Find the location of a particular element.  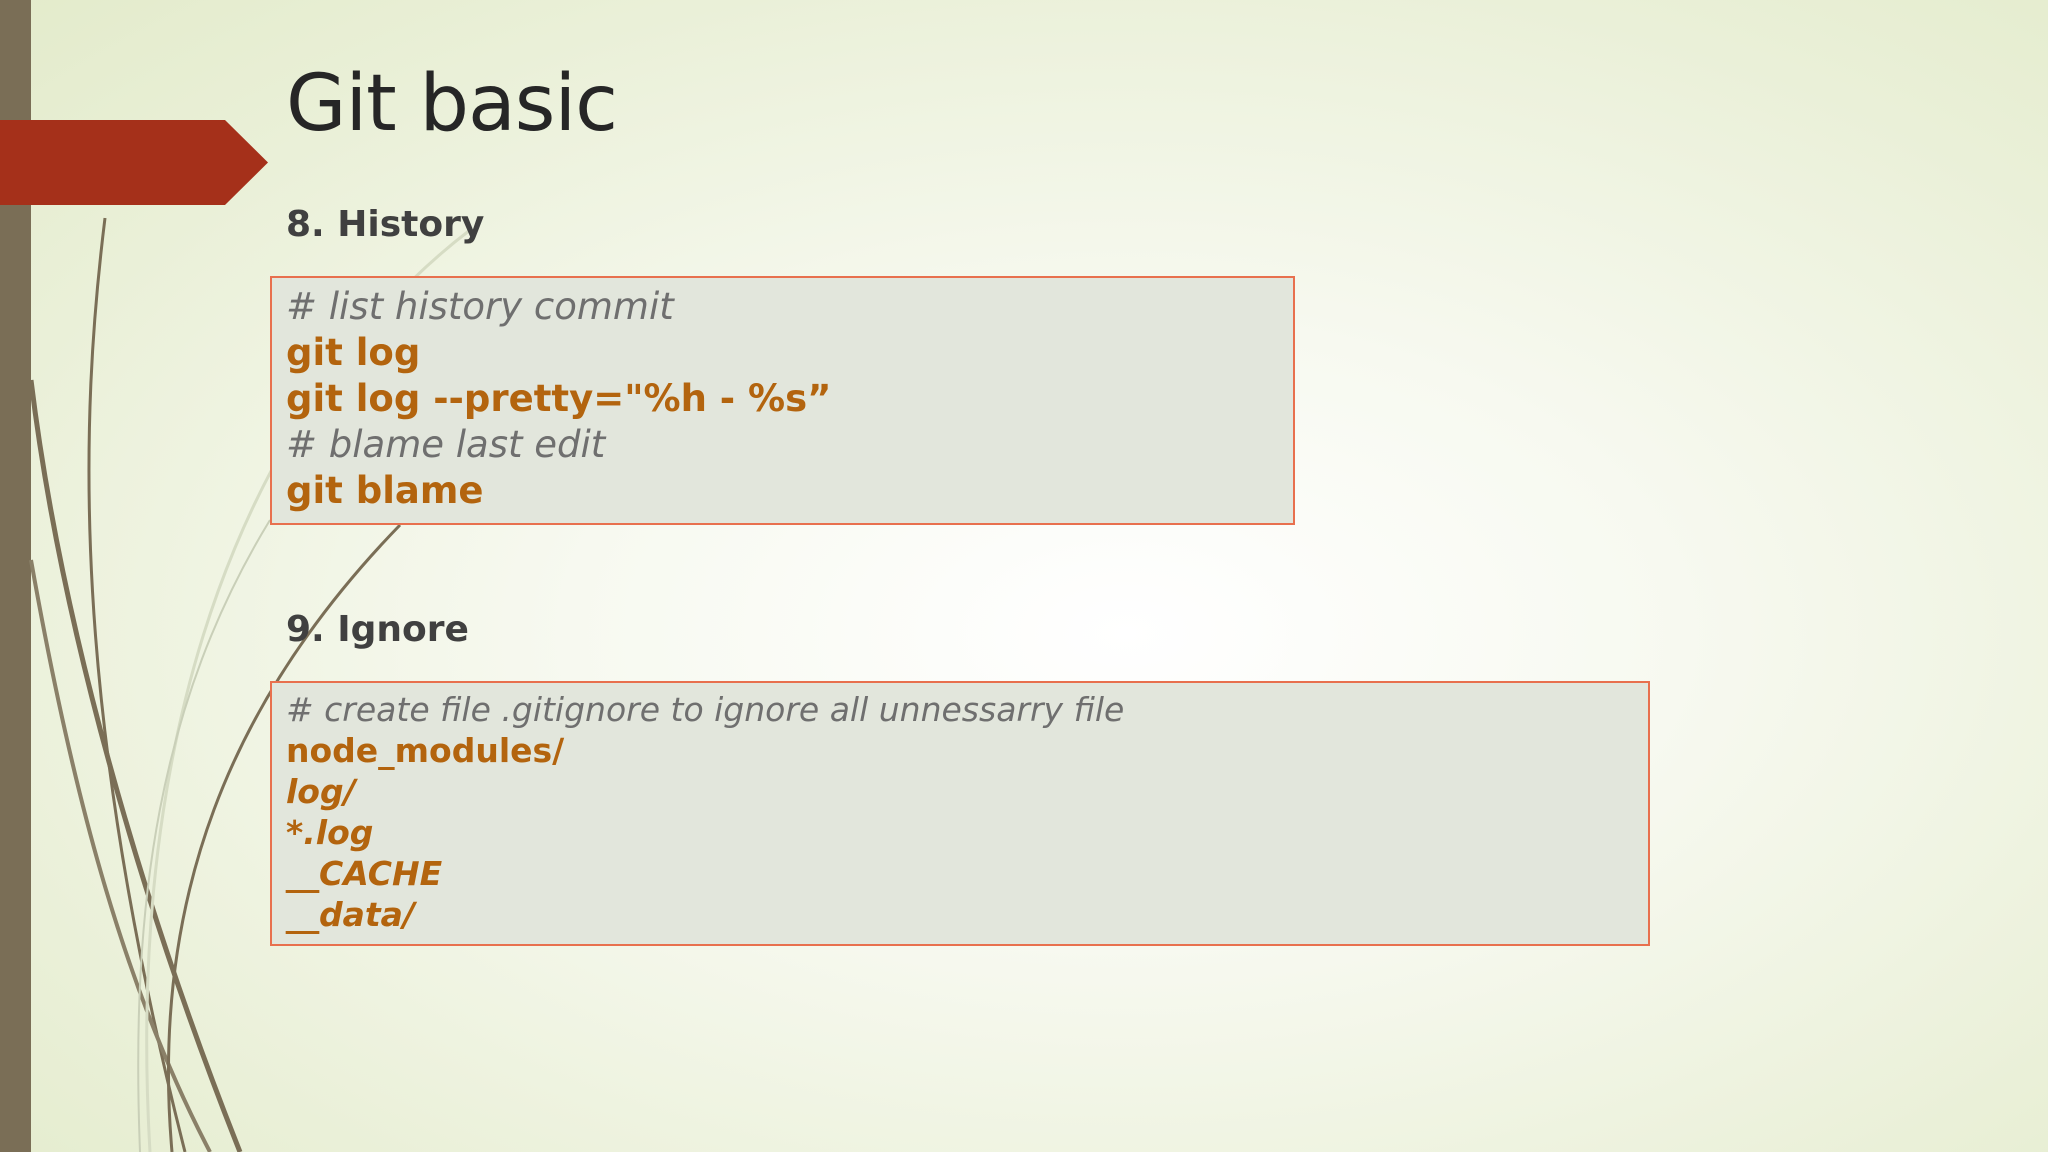

code-comment: # blame last edit is located at coordinates (446, 444).